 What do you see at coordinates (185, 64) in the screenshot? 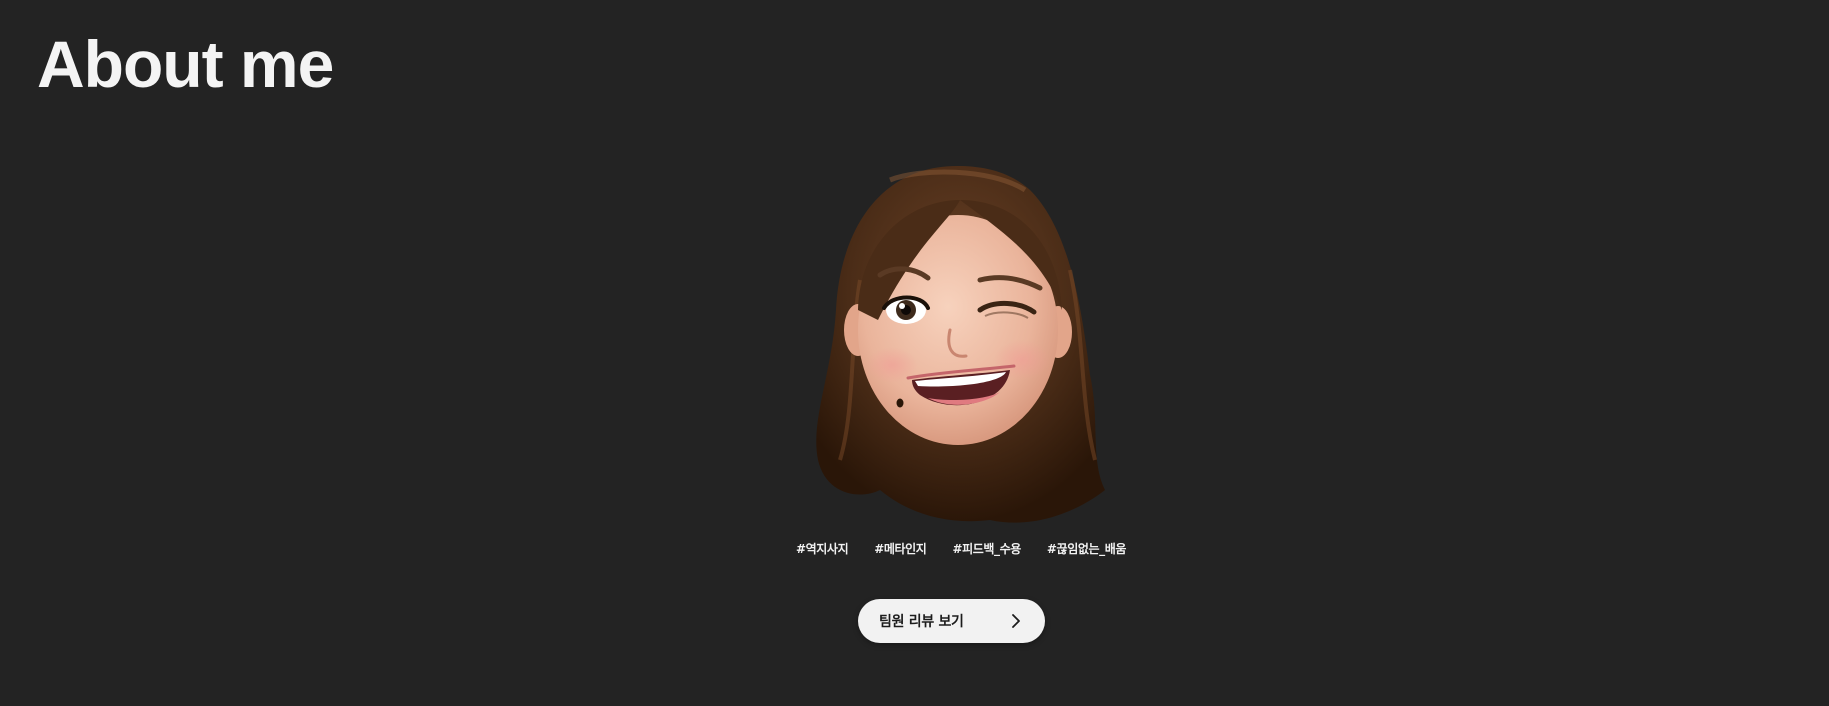
I see `page-title: About me` at bounding box center [185, 64].